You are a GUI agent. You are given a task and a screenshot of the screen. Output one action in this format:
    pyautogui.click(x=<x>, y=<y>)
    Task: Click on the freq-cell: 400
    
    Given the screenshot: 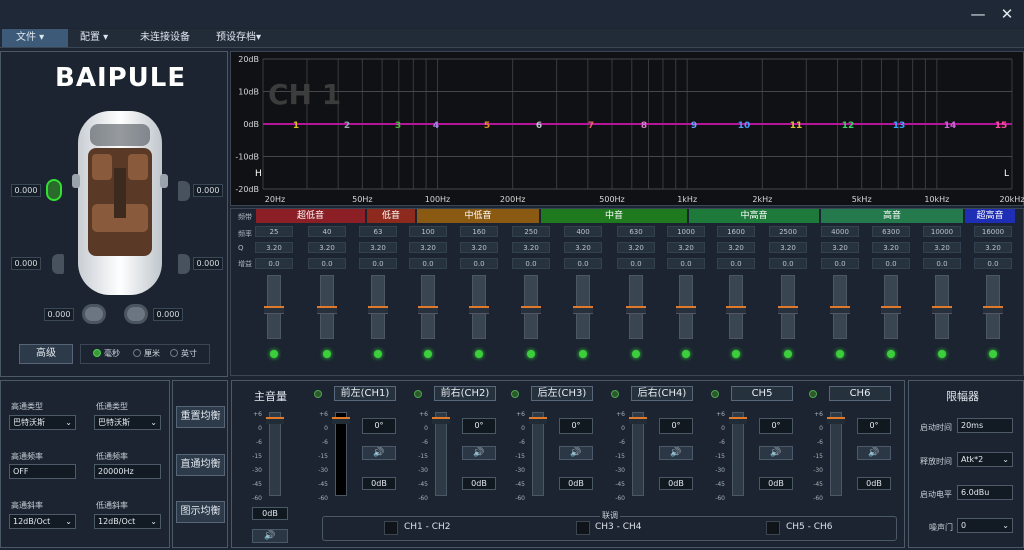 What is the action you would take?
    pyautogui.click(x=583, y=231)
    